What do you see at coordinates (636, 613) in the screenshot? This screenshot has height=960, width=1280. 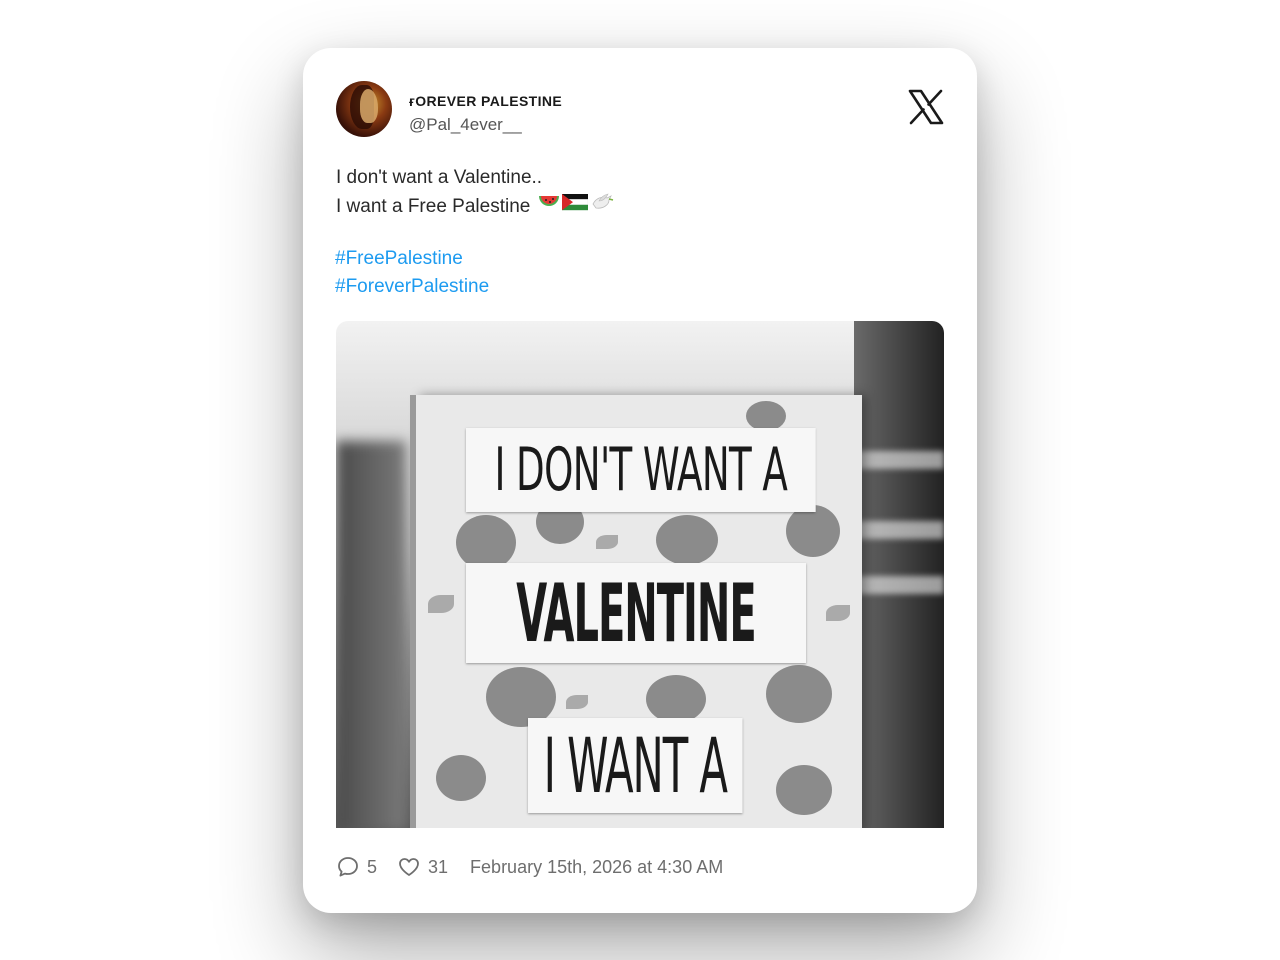 I see `sign-text-strip-2: VALENTINE` at bounding box center [636, 613].